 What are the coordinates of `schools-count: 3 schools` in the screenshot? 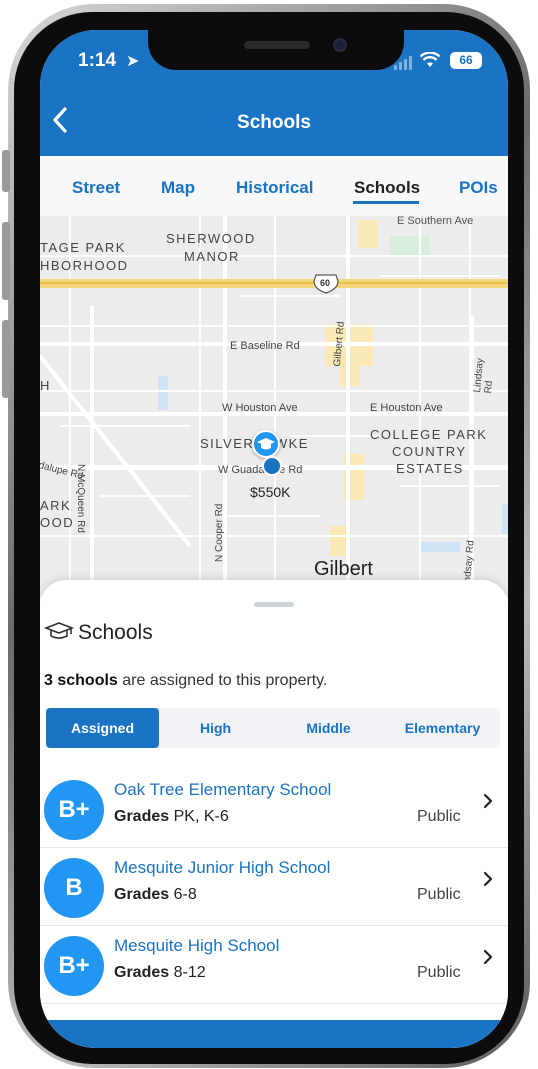 It's located at (81, 680).